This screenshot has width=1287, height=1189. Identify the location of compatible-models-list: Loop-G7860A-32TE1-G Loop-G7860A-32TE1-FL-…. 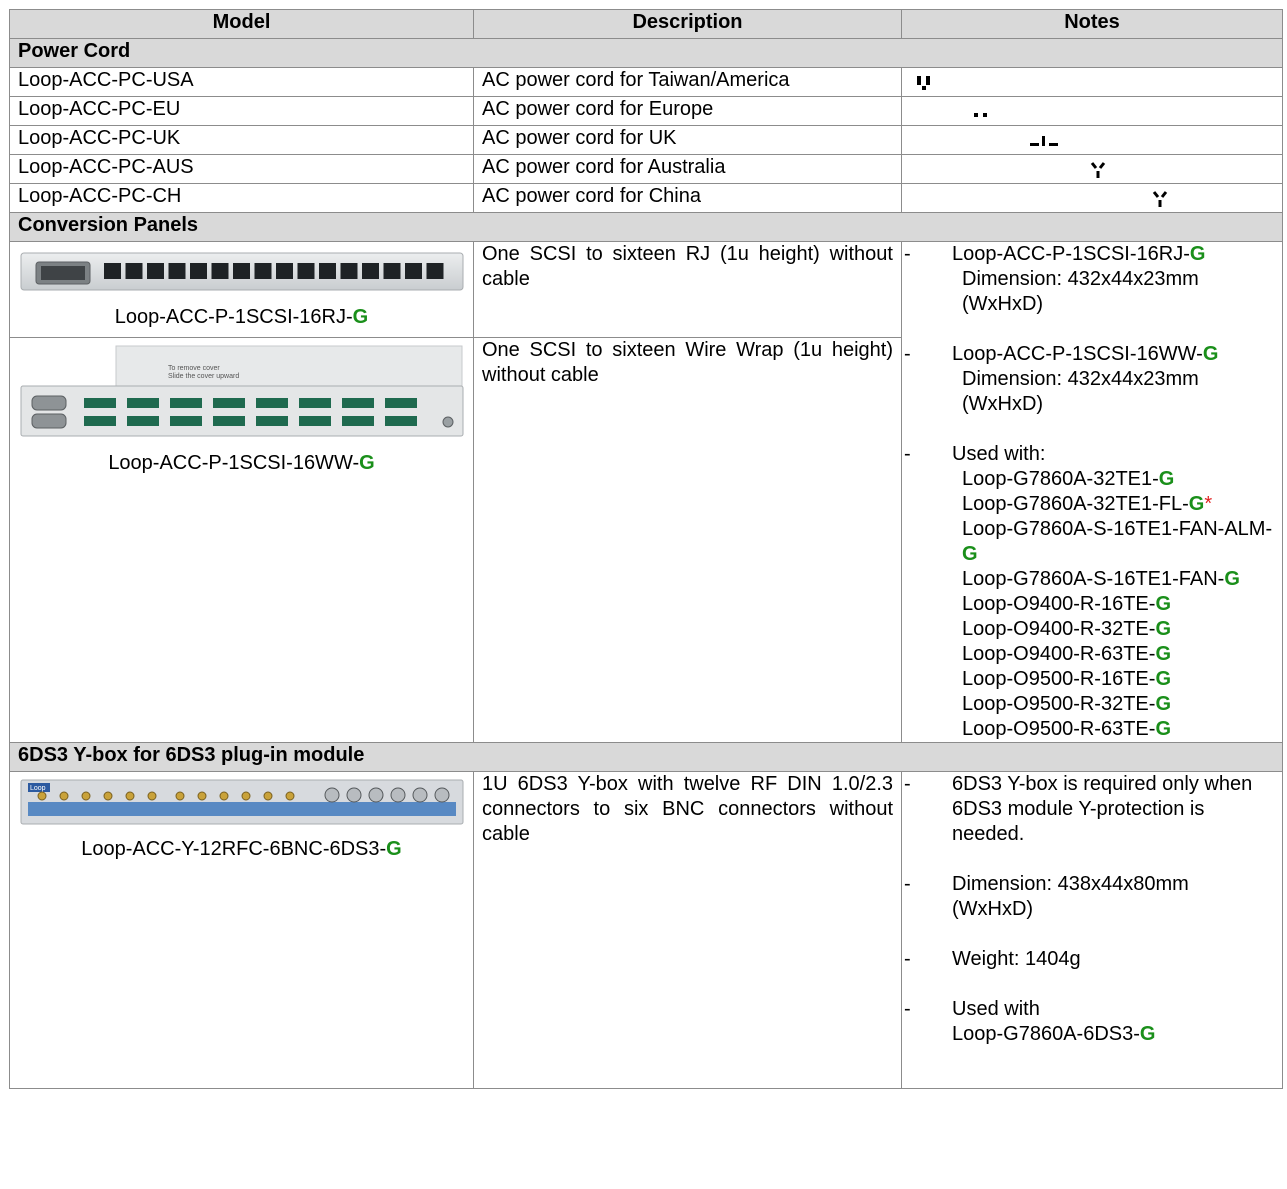
(1113, 604).